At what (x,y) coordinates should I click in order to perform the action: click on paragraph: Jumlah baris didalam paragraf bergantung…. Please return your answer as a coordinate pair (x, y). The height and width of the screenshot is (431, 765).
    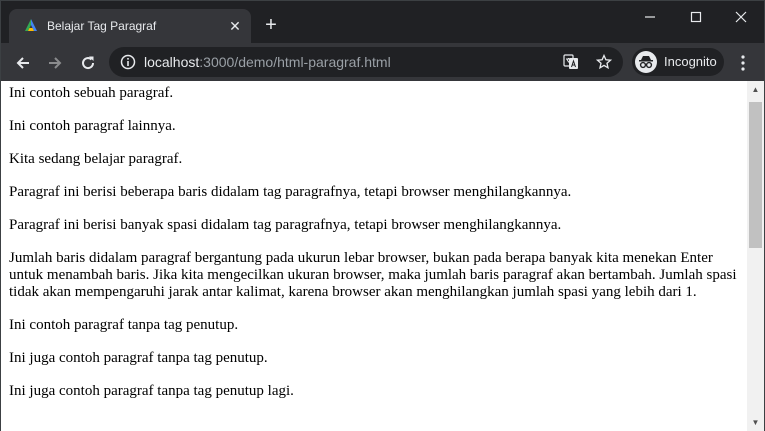
    Looking at the image, I should click on (373, 275).